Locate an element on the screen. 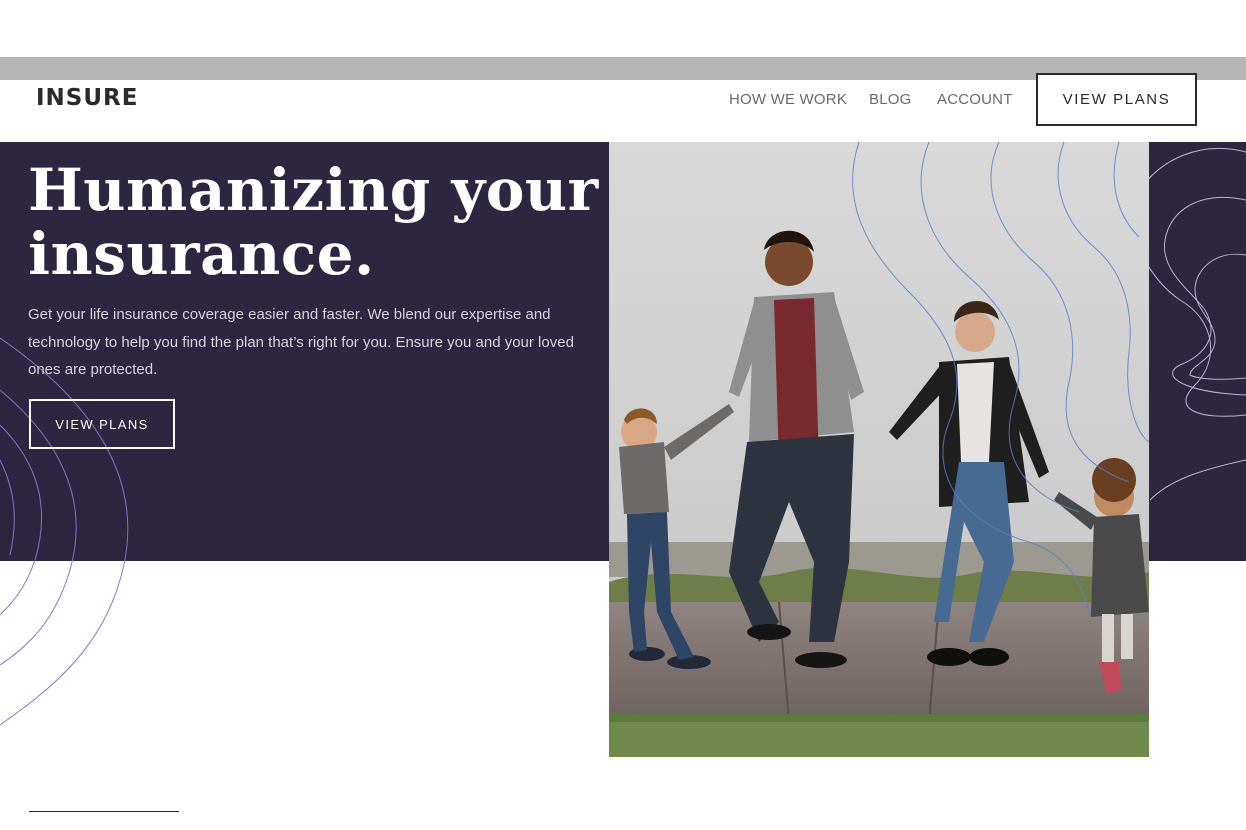 This screenshot has height=830, width=1246. hero-view-plans-button: VIEW PLANS is located at coordinates (102, 424).